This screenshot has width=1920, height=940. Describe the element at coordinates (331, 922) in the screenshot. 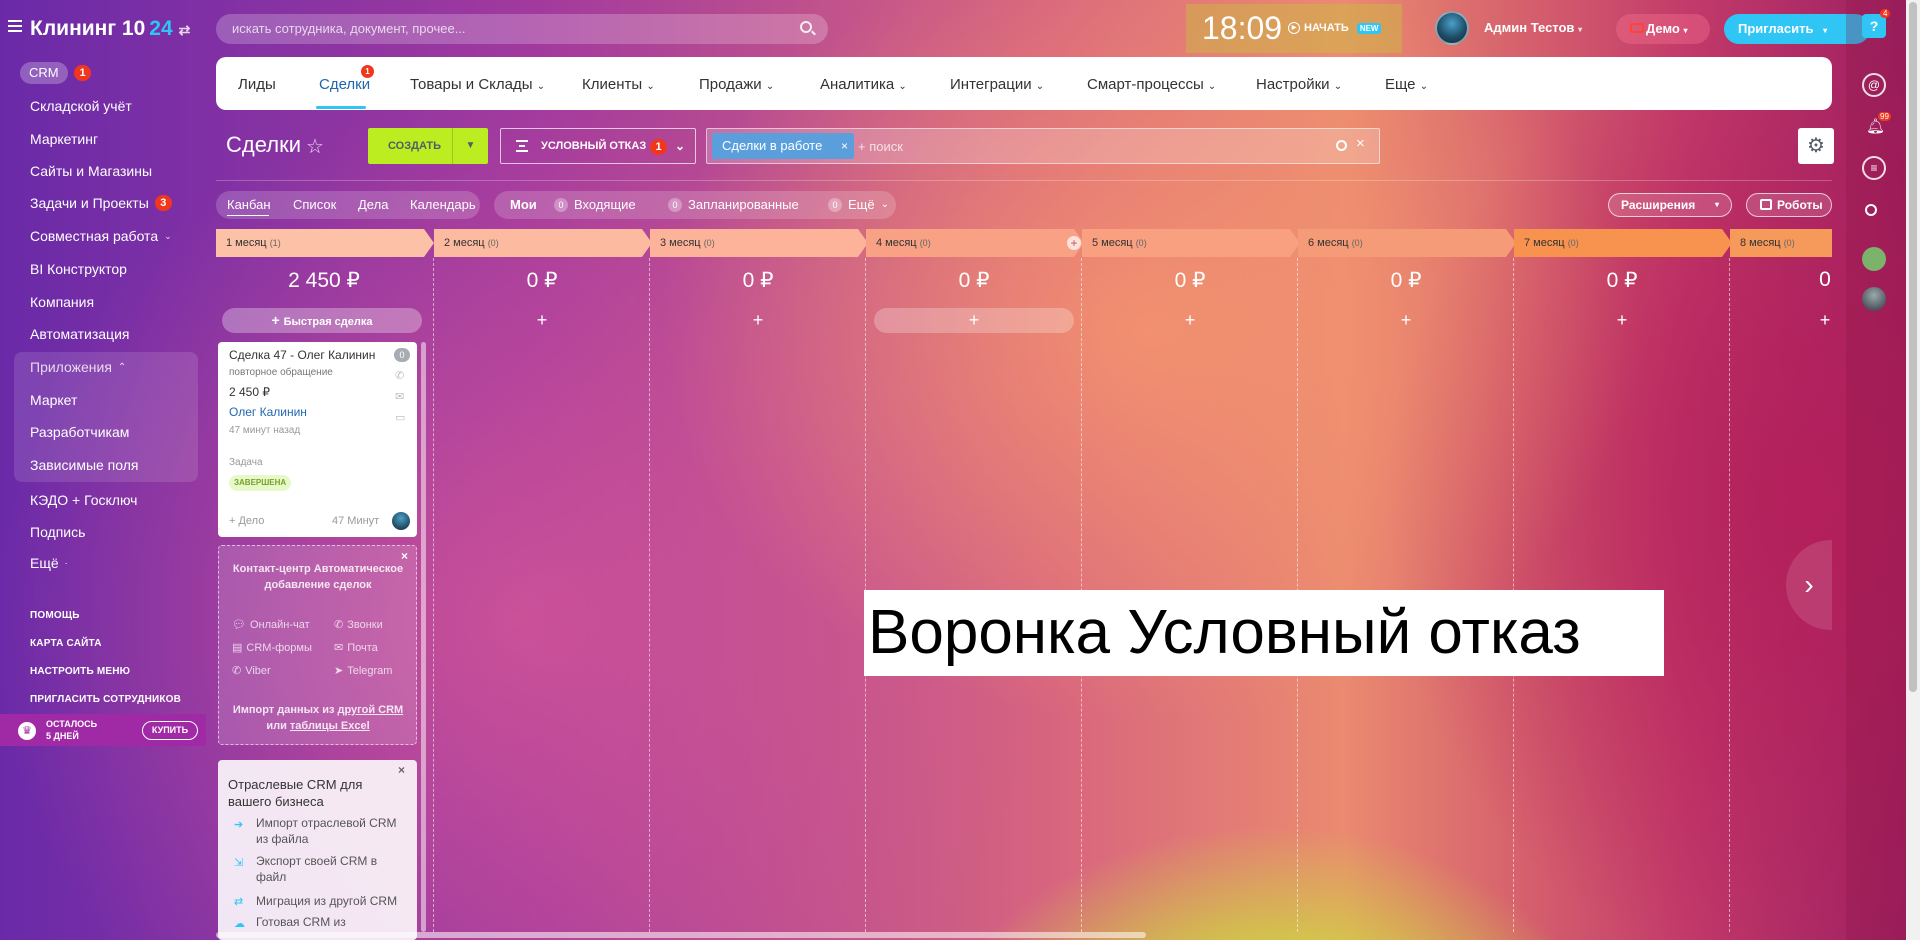

I see `promo-ready-item: Готовая CRM из` at that location.